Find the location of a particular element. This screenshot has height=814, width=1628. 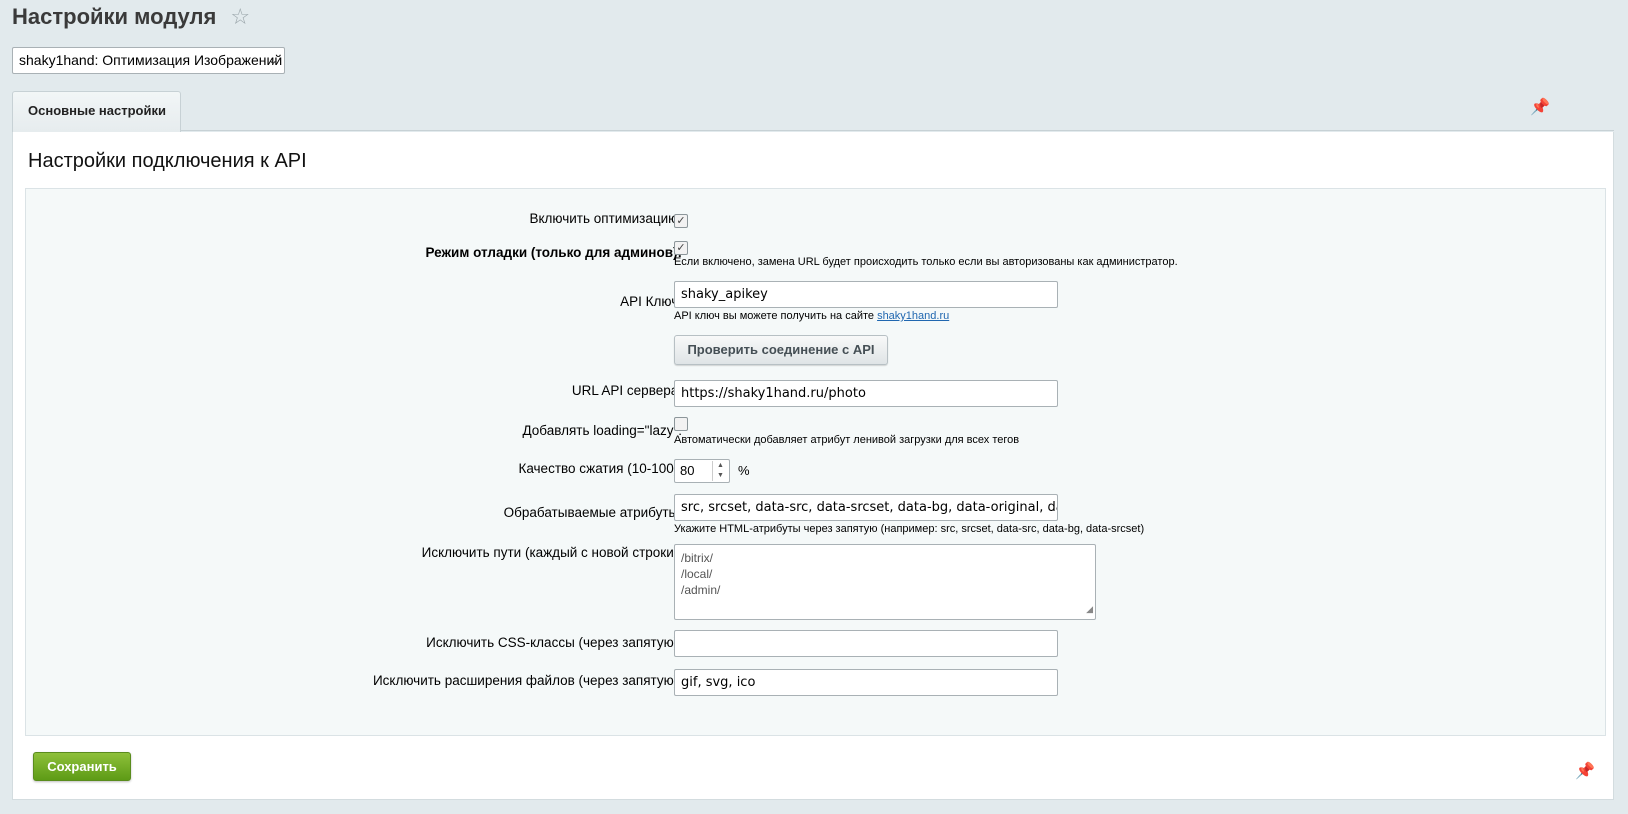

api-key-hint-link: shaky1hand.ru is located at coordinates (913, 316).